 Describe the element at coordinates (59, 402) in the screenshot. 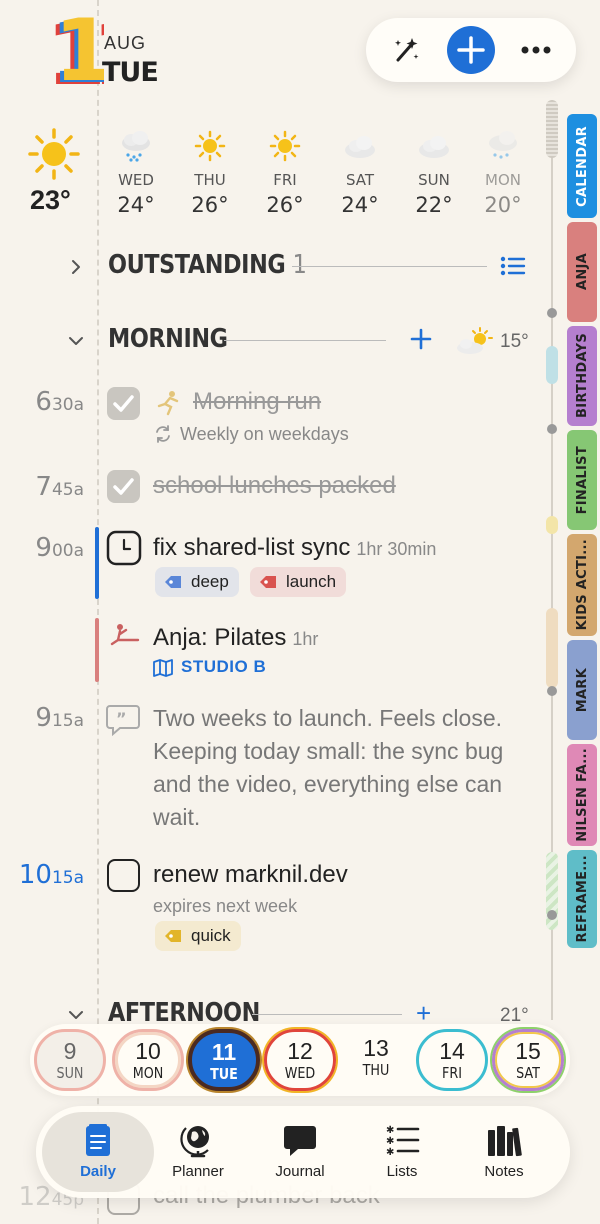

I see `item-time: 630a` at that location.